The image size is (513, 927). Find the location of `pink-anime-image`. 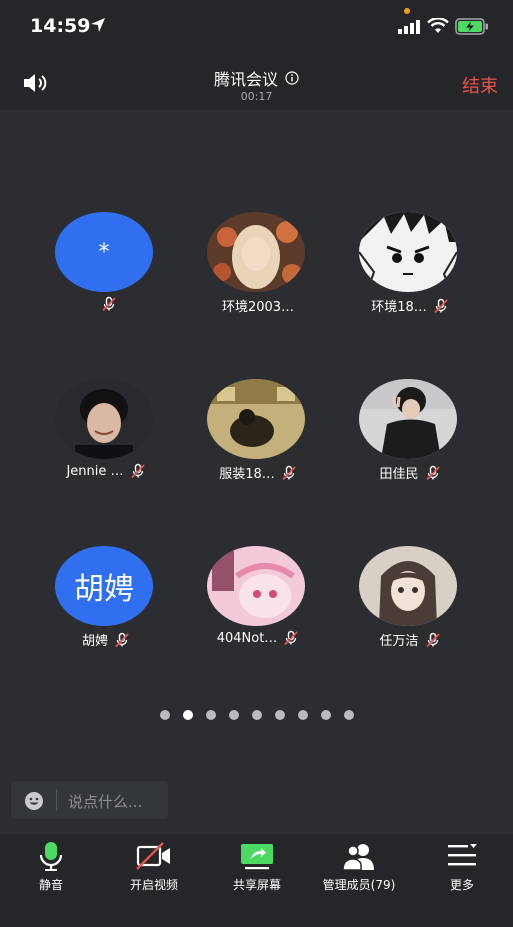

pink-anime-image is located at coordinates (256, 586).